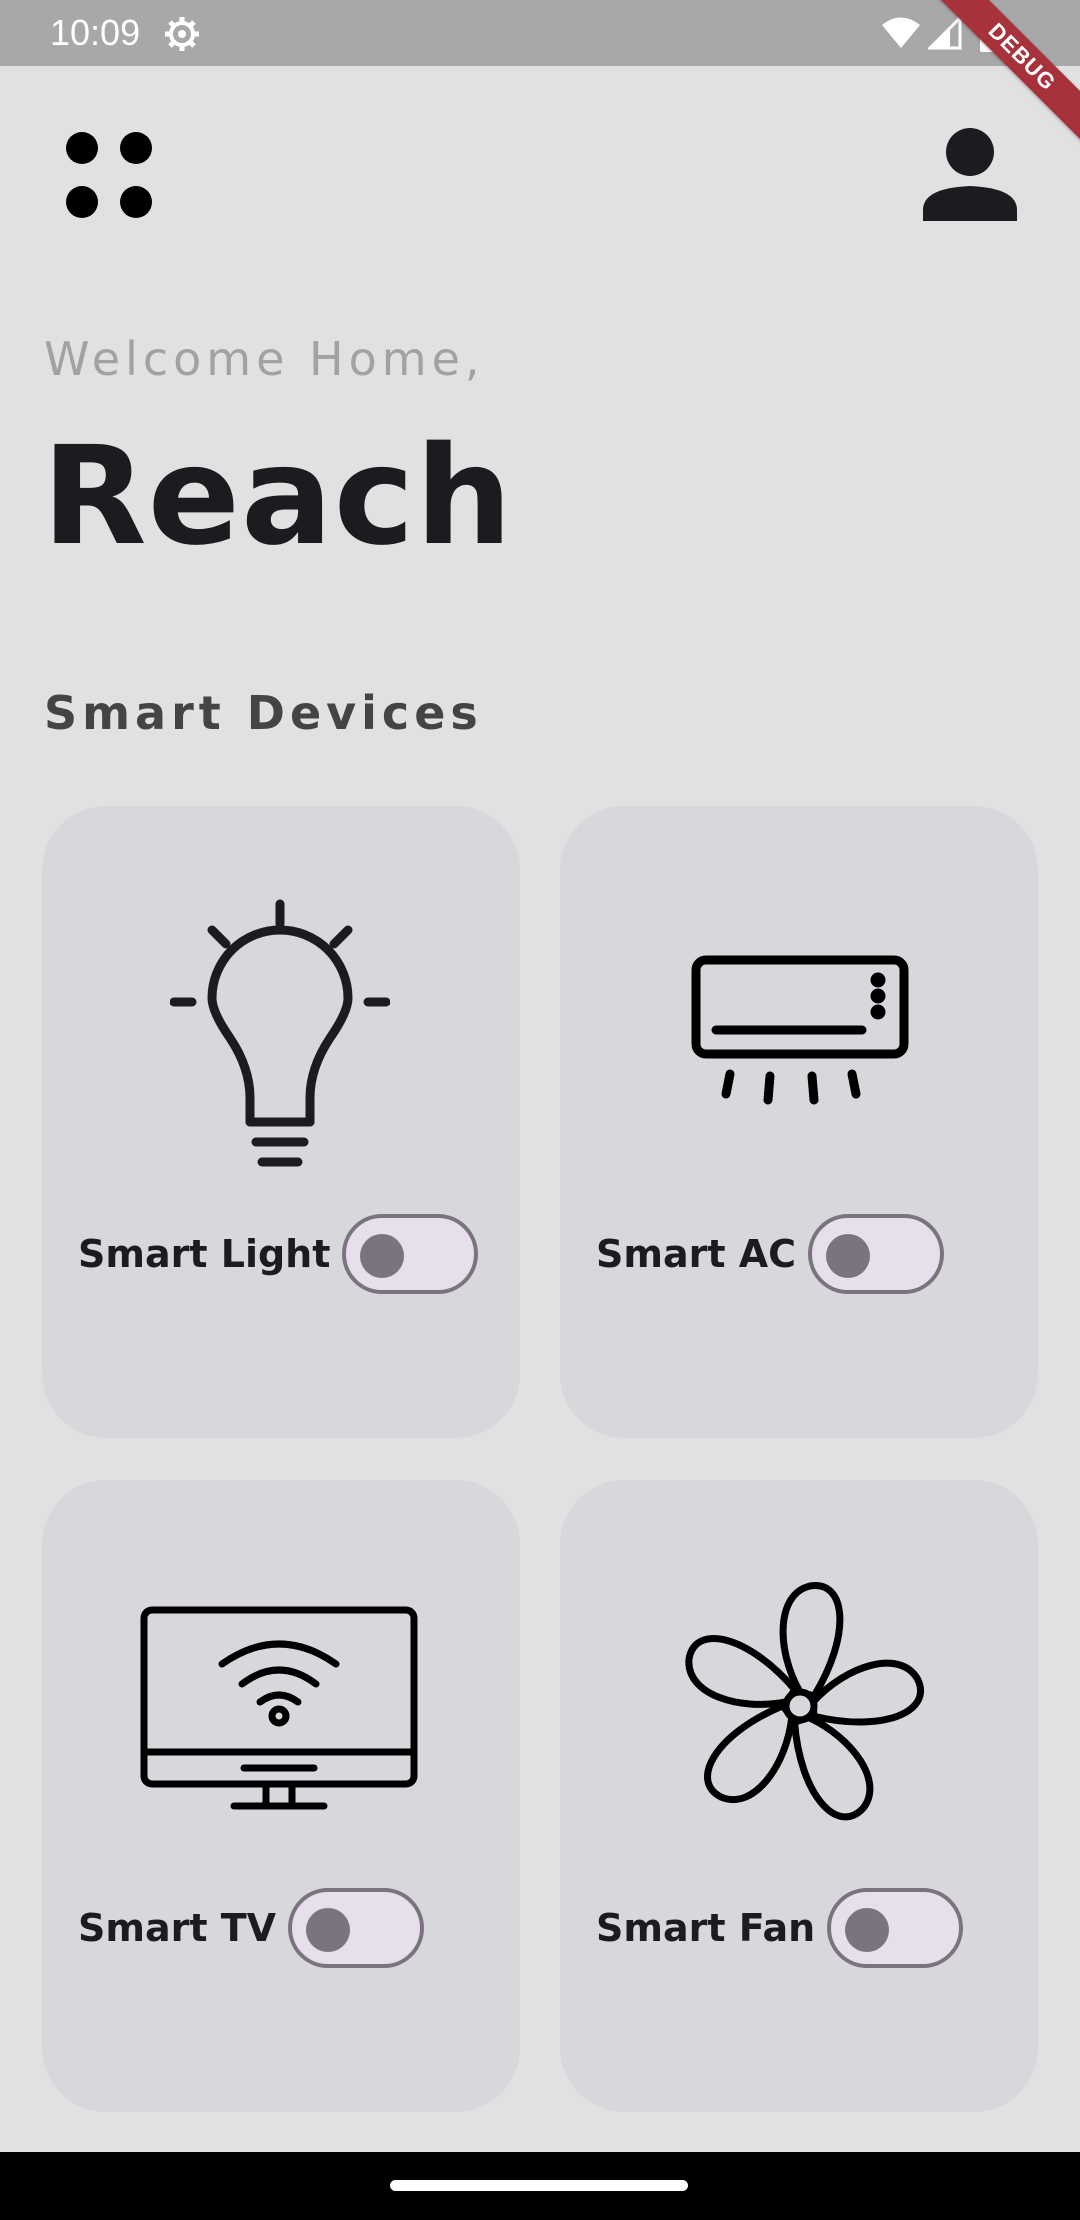 The image size is (1080, 2220). What do you see at coordinates (706, 1928) in the screenshot?
I see `device-label: Smart Fan` at bounding box center [706, 1928].